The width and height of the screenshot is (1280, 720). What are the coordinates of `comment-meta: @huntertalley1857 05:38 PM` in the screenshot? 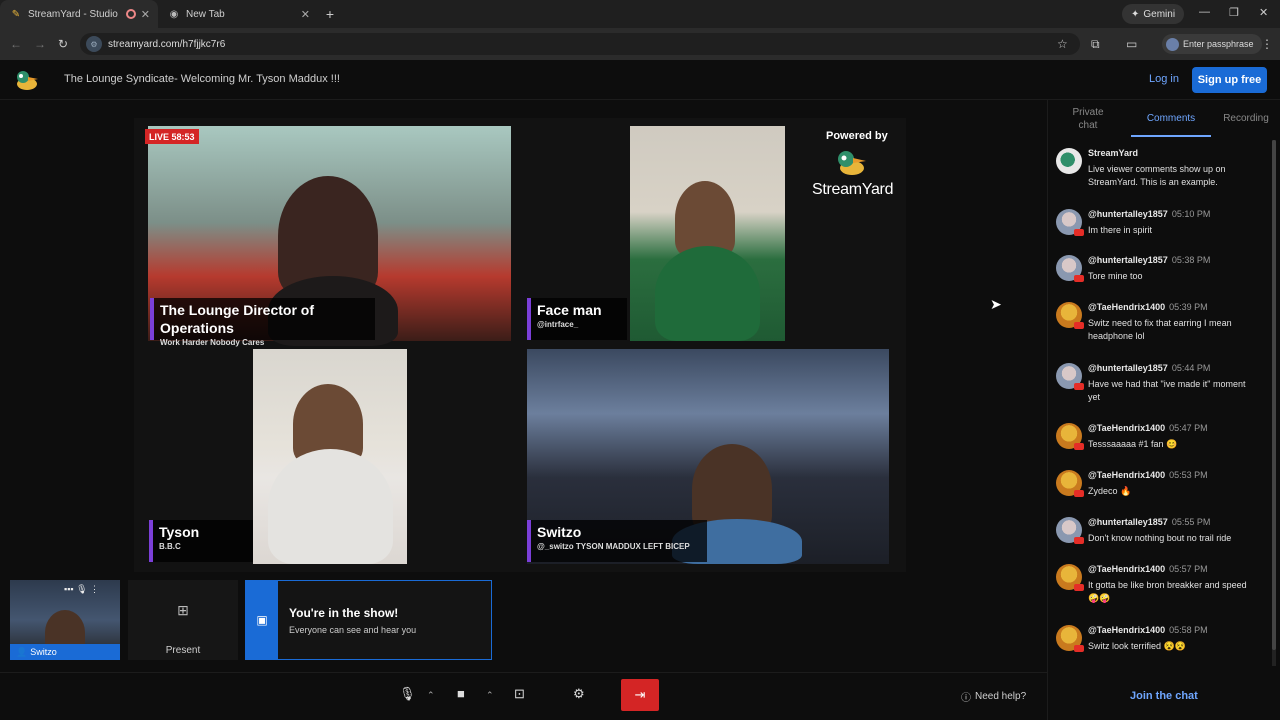 It's located at (1149, 260).